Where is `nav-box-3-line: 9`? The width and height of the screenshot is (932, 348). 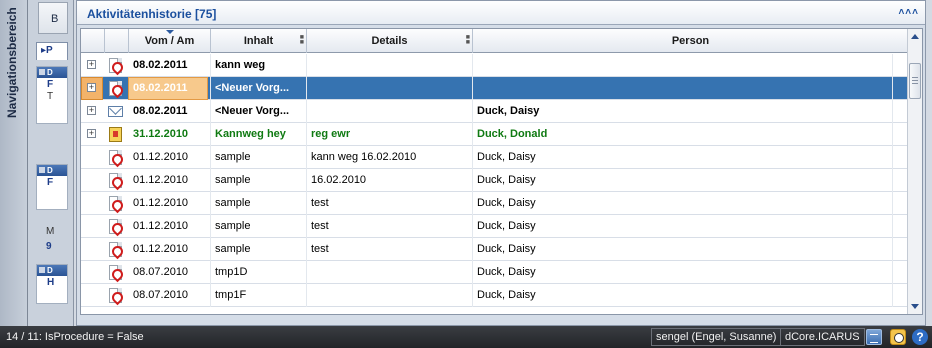 nav-box-3-line: 9 is located at coordinates (52, 244).